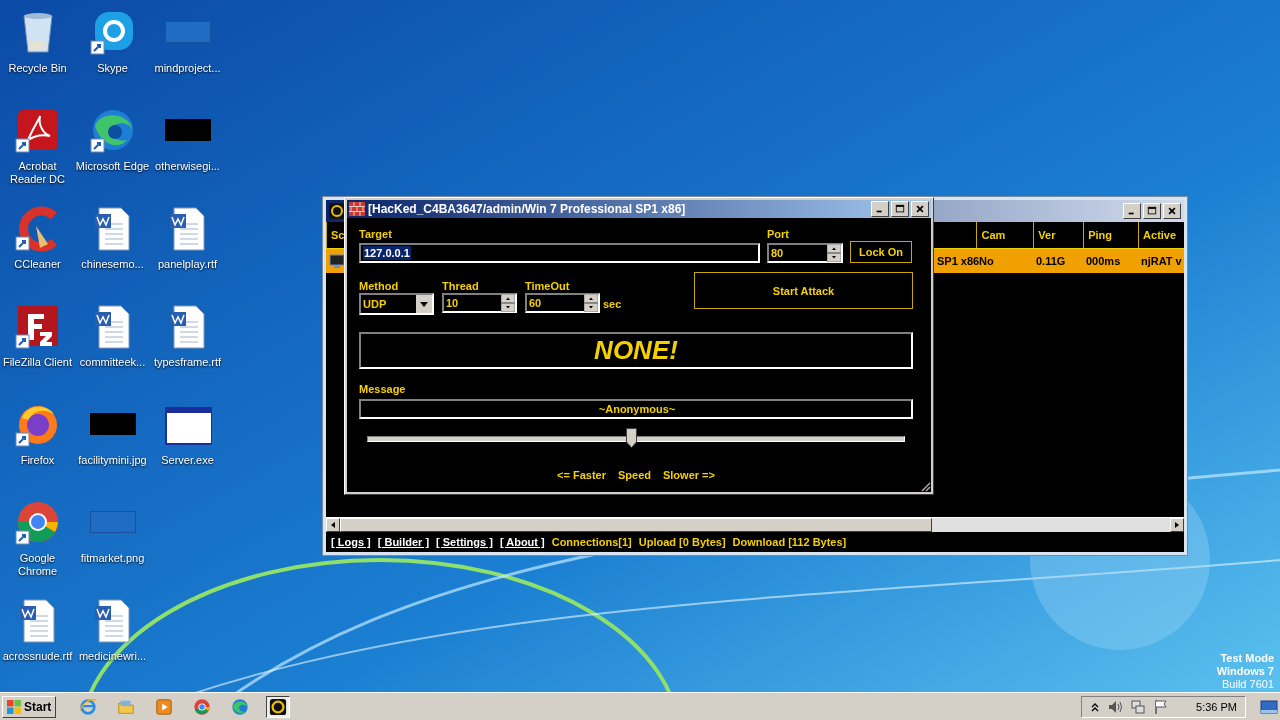 This screenshot has height=720, width=1280. What do you see at coordinates (14, 706) in the screenshot?
I see `windows-logo-icon` at bounding box center [14, 706].